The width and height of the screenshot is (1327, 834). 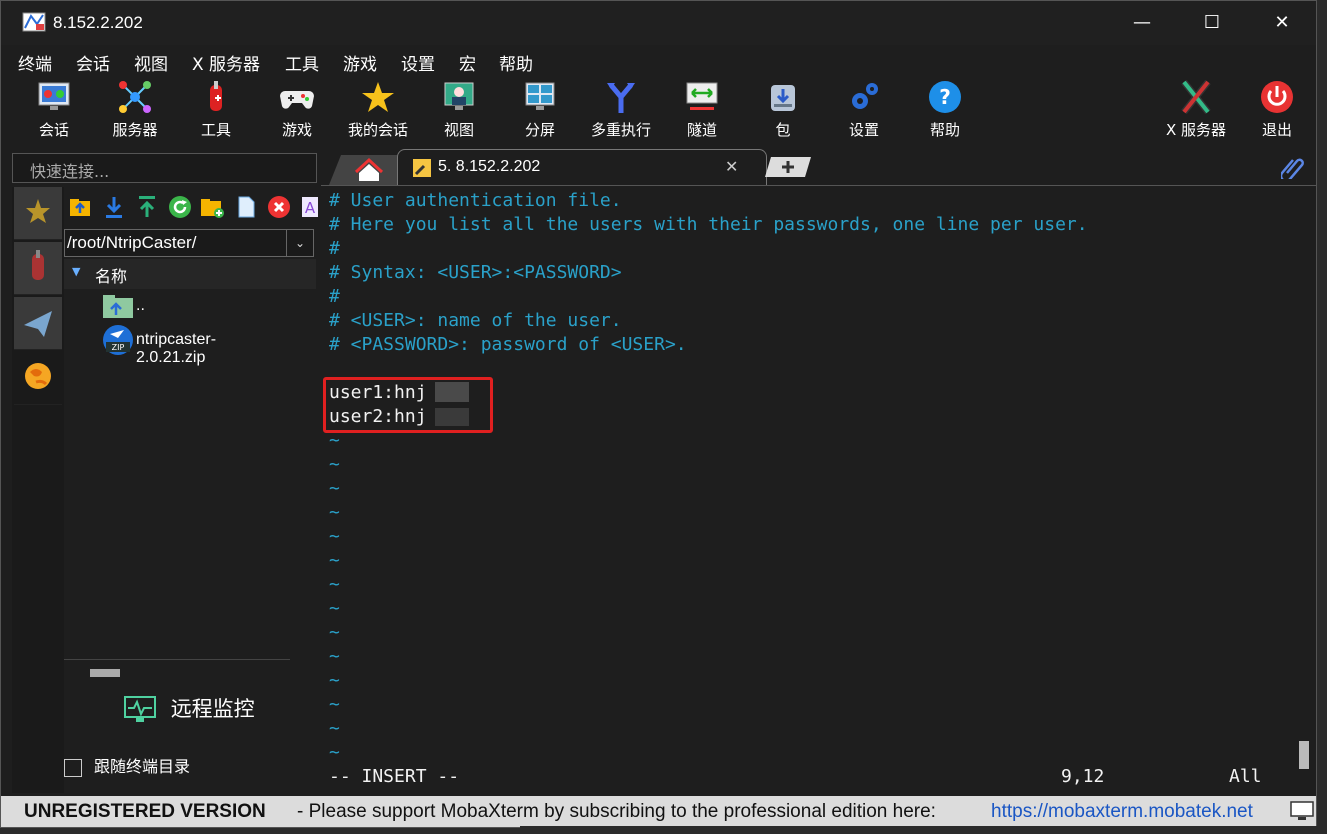 What do you see at coordinates (111, 276) in the screenshot?
I see `column-header-label: 名称` at bounding box center [111, 276].